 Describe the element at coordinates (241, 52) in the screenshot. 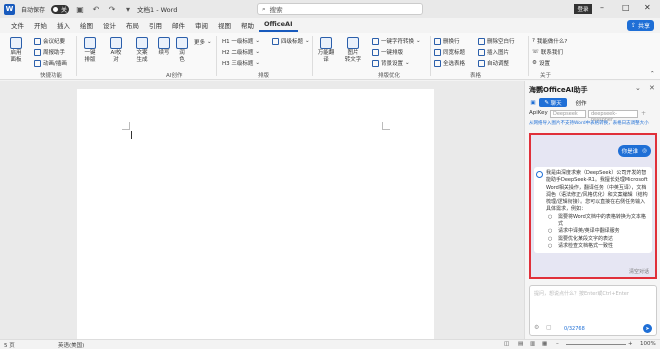

I see `h2-button: H2 二级标题 ⌄` at that location.